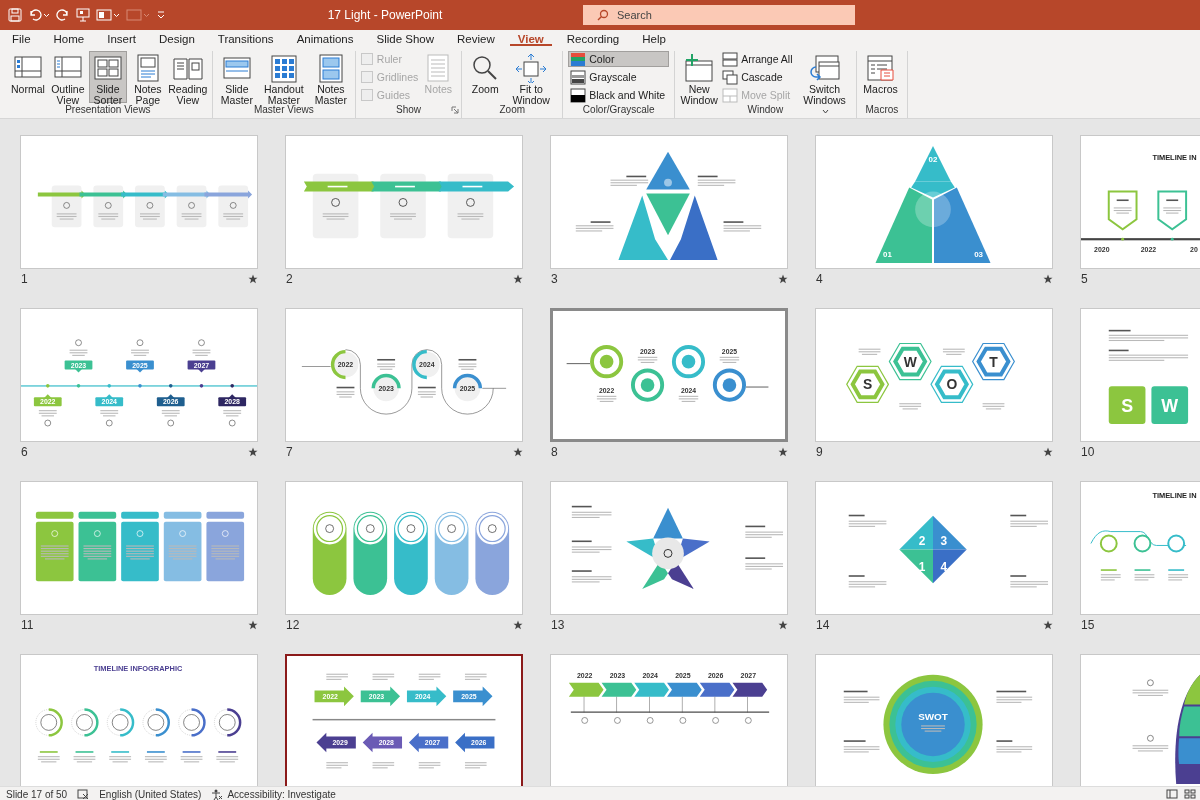 Image resolution: width=1200 pixels, height=800 pixels. What do you see at coordinates (108, 15) in the screenshot?
I see `layout-icon` at bounding box center [108, 15].